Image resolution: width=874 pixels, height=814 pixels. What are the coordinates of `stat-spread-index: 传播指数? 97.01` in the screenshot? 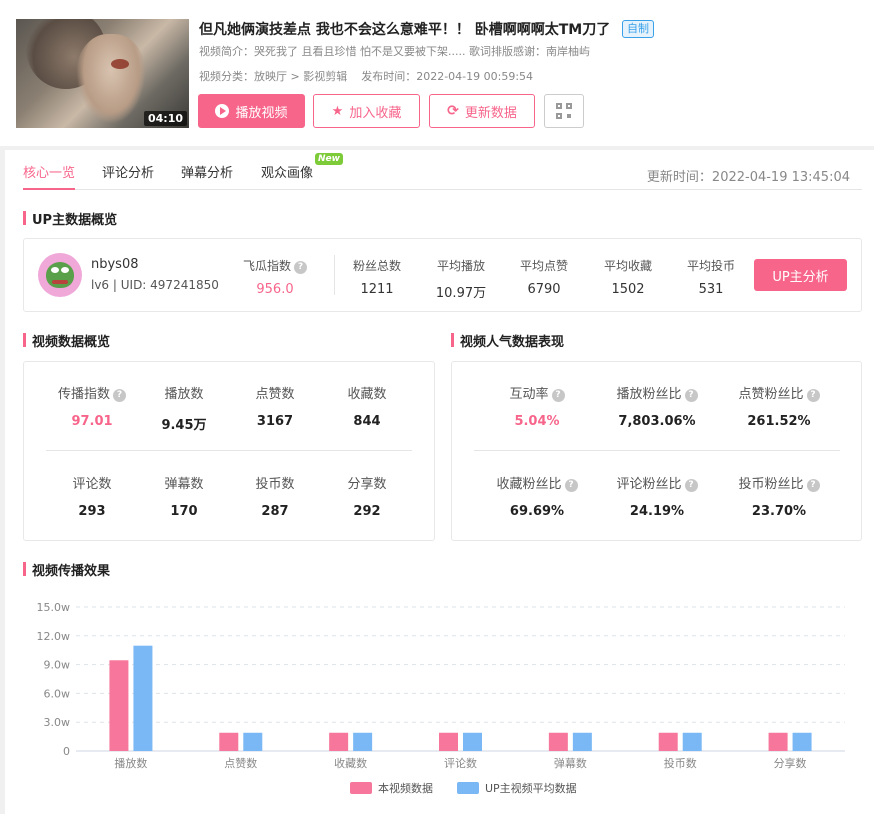 It's located at (92, 406).